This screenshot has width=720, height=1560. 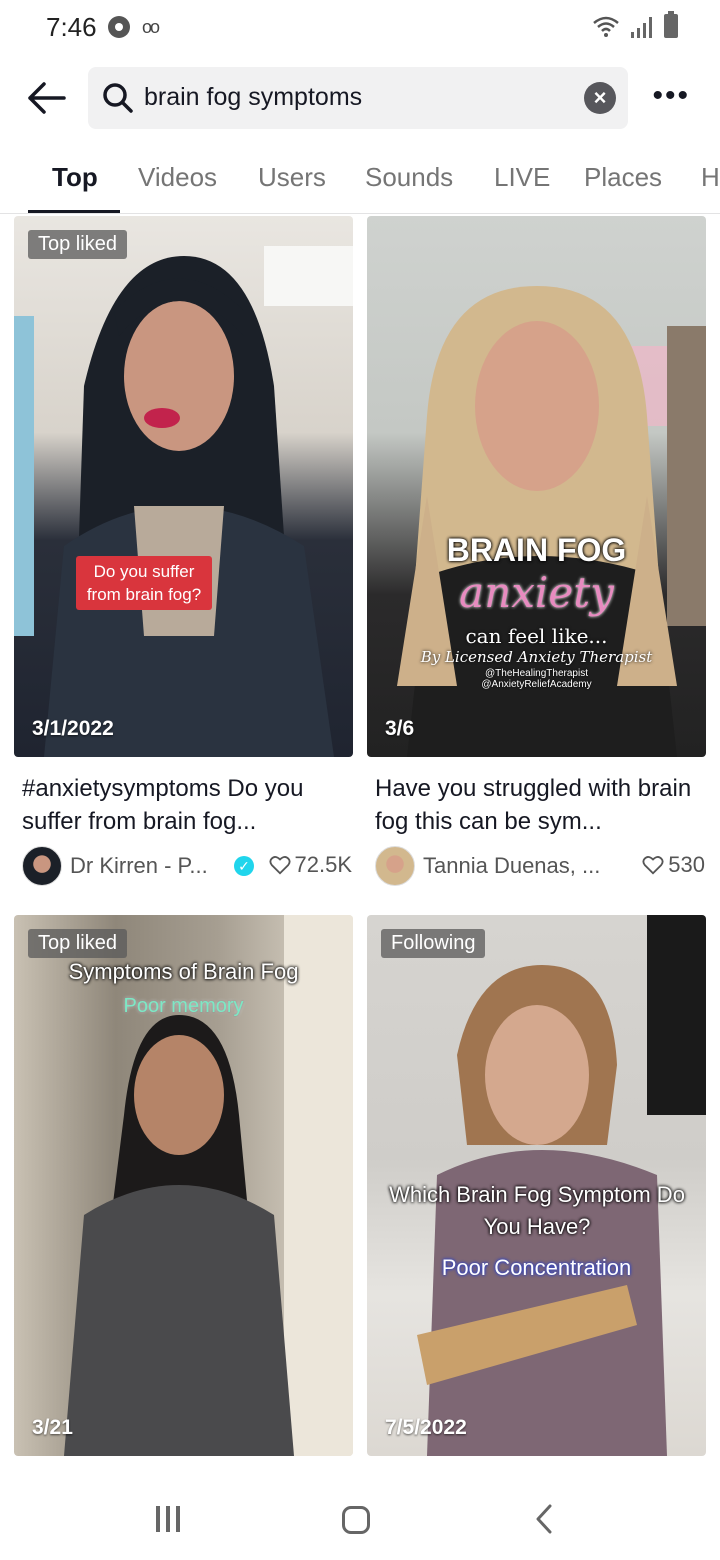 What do you see at coordinates (623, 177) in the screenshot?
I see `tab-places: Places` at bounding box center [623, 177].